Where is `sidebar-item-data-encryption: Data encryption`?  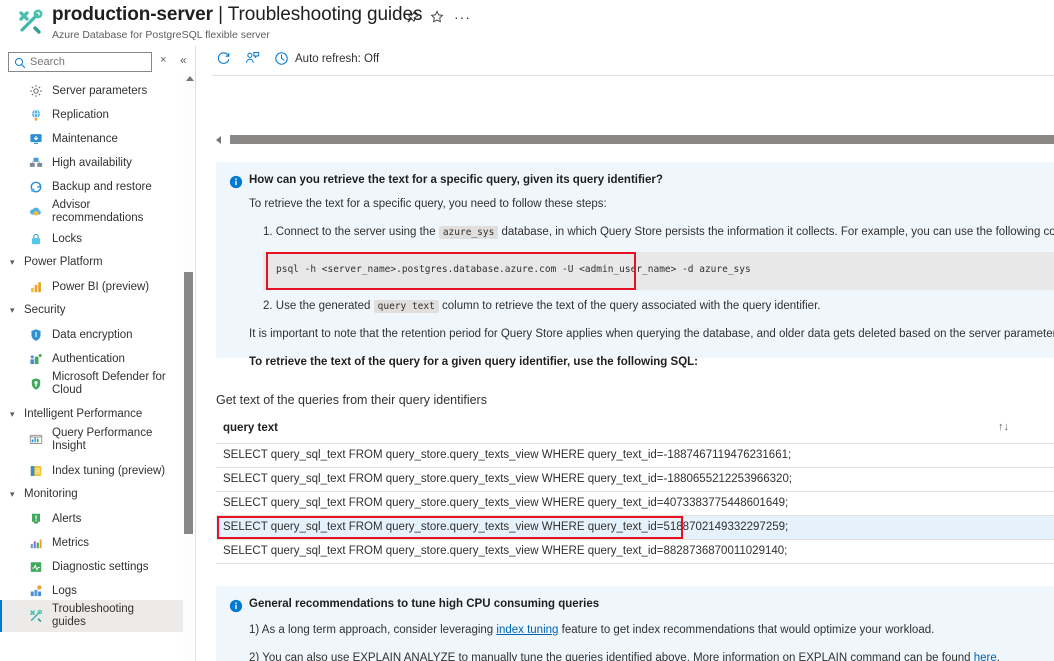
sidebar-item-data-encryption: Data encryption is located at coordinates (94, 335).